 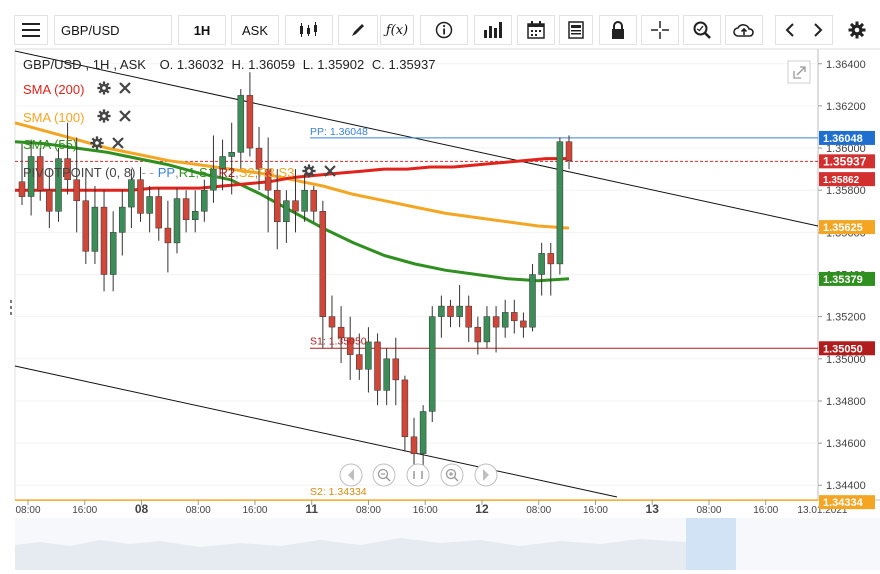 I want to click on popout-button, so click(x=799, y=72).